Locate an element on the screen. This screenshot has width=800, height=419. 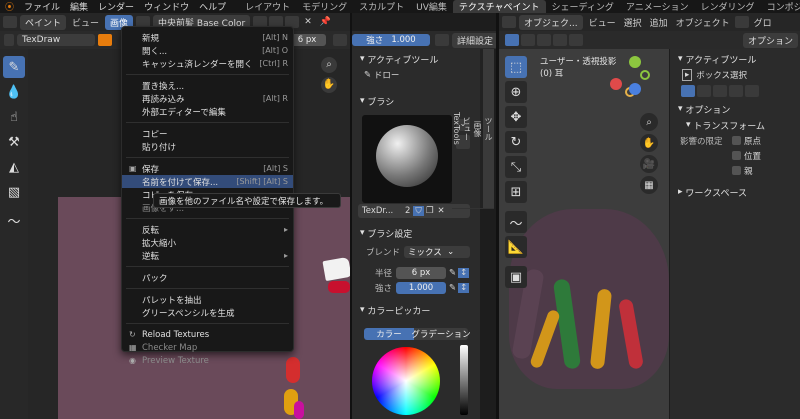
mode-dropdown: ペイント is located at coordinates (43, 22).